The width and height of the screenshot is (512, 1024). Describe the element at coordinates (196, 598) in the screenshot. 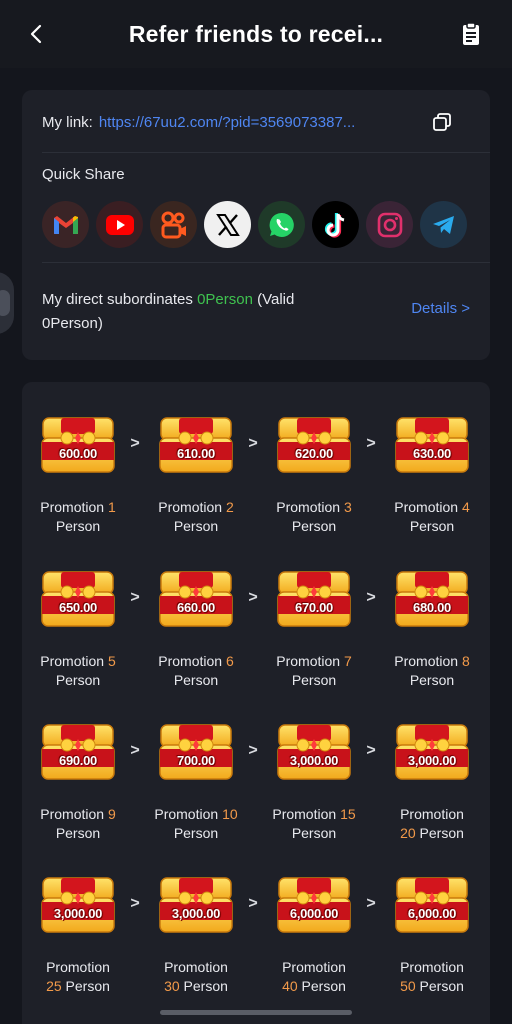

I see `treasure-chest-icon: 660.00` at that location.